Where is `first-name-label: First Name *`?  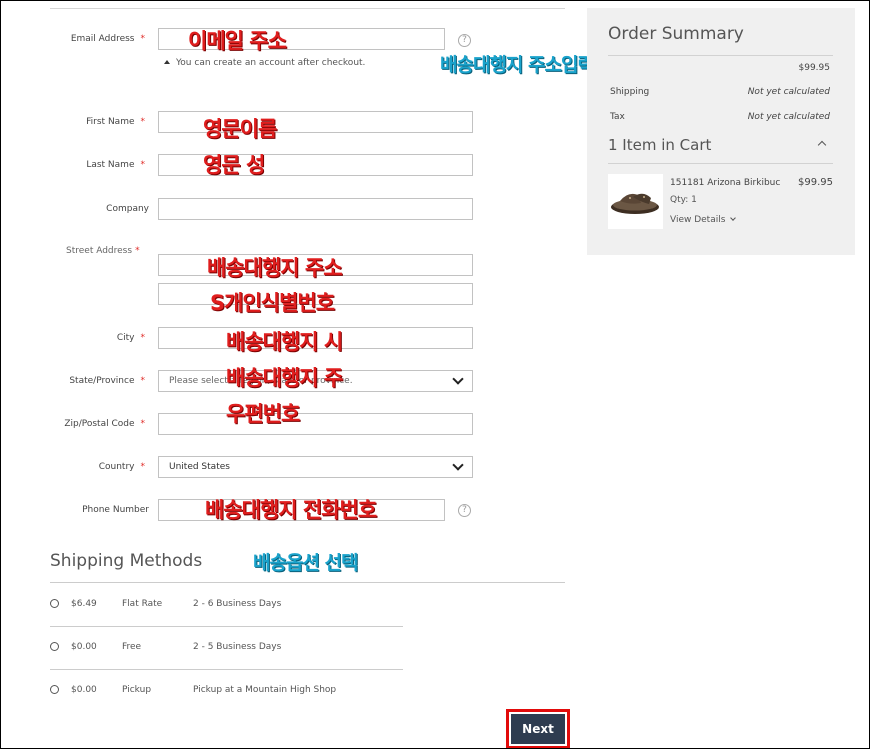 first-name-label: First Name * is located at coordinates (115, 122).